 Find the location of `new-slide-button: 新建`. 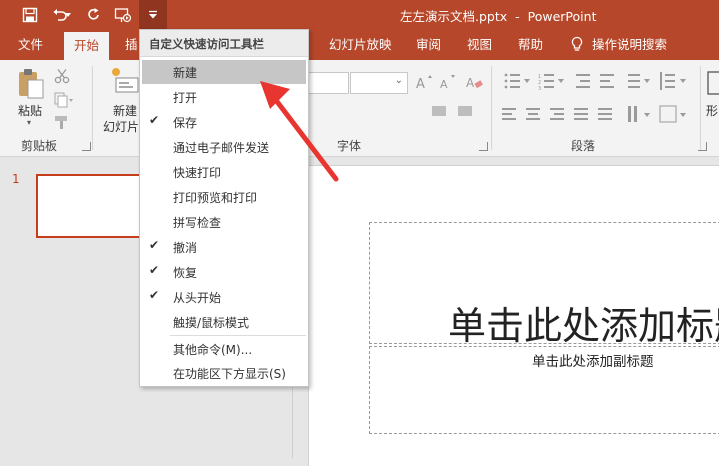

new-slide-button: 新建 is located at coordinates (125, 110).